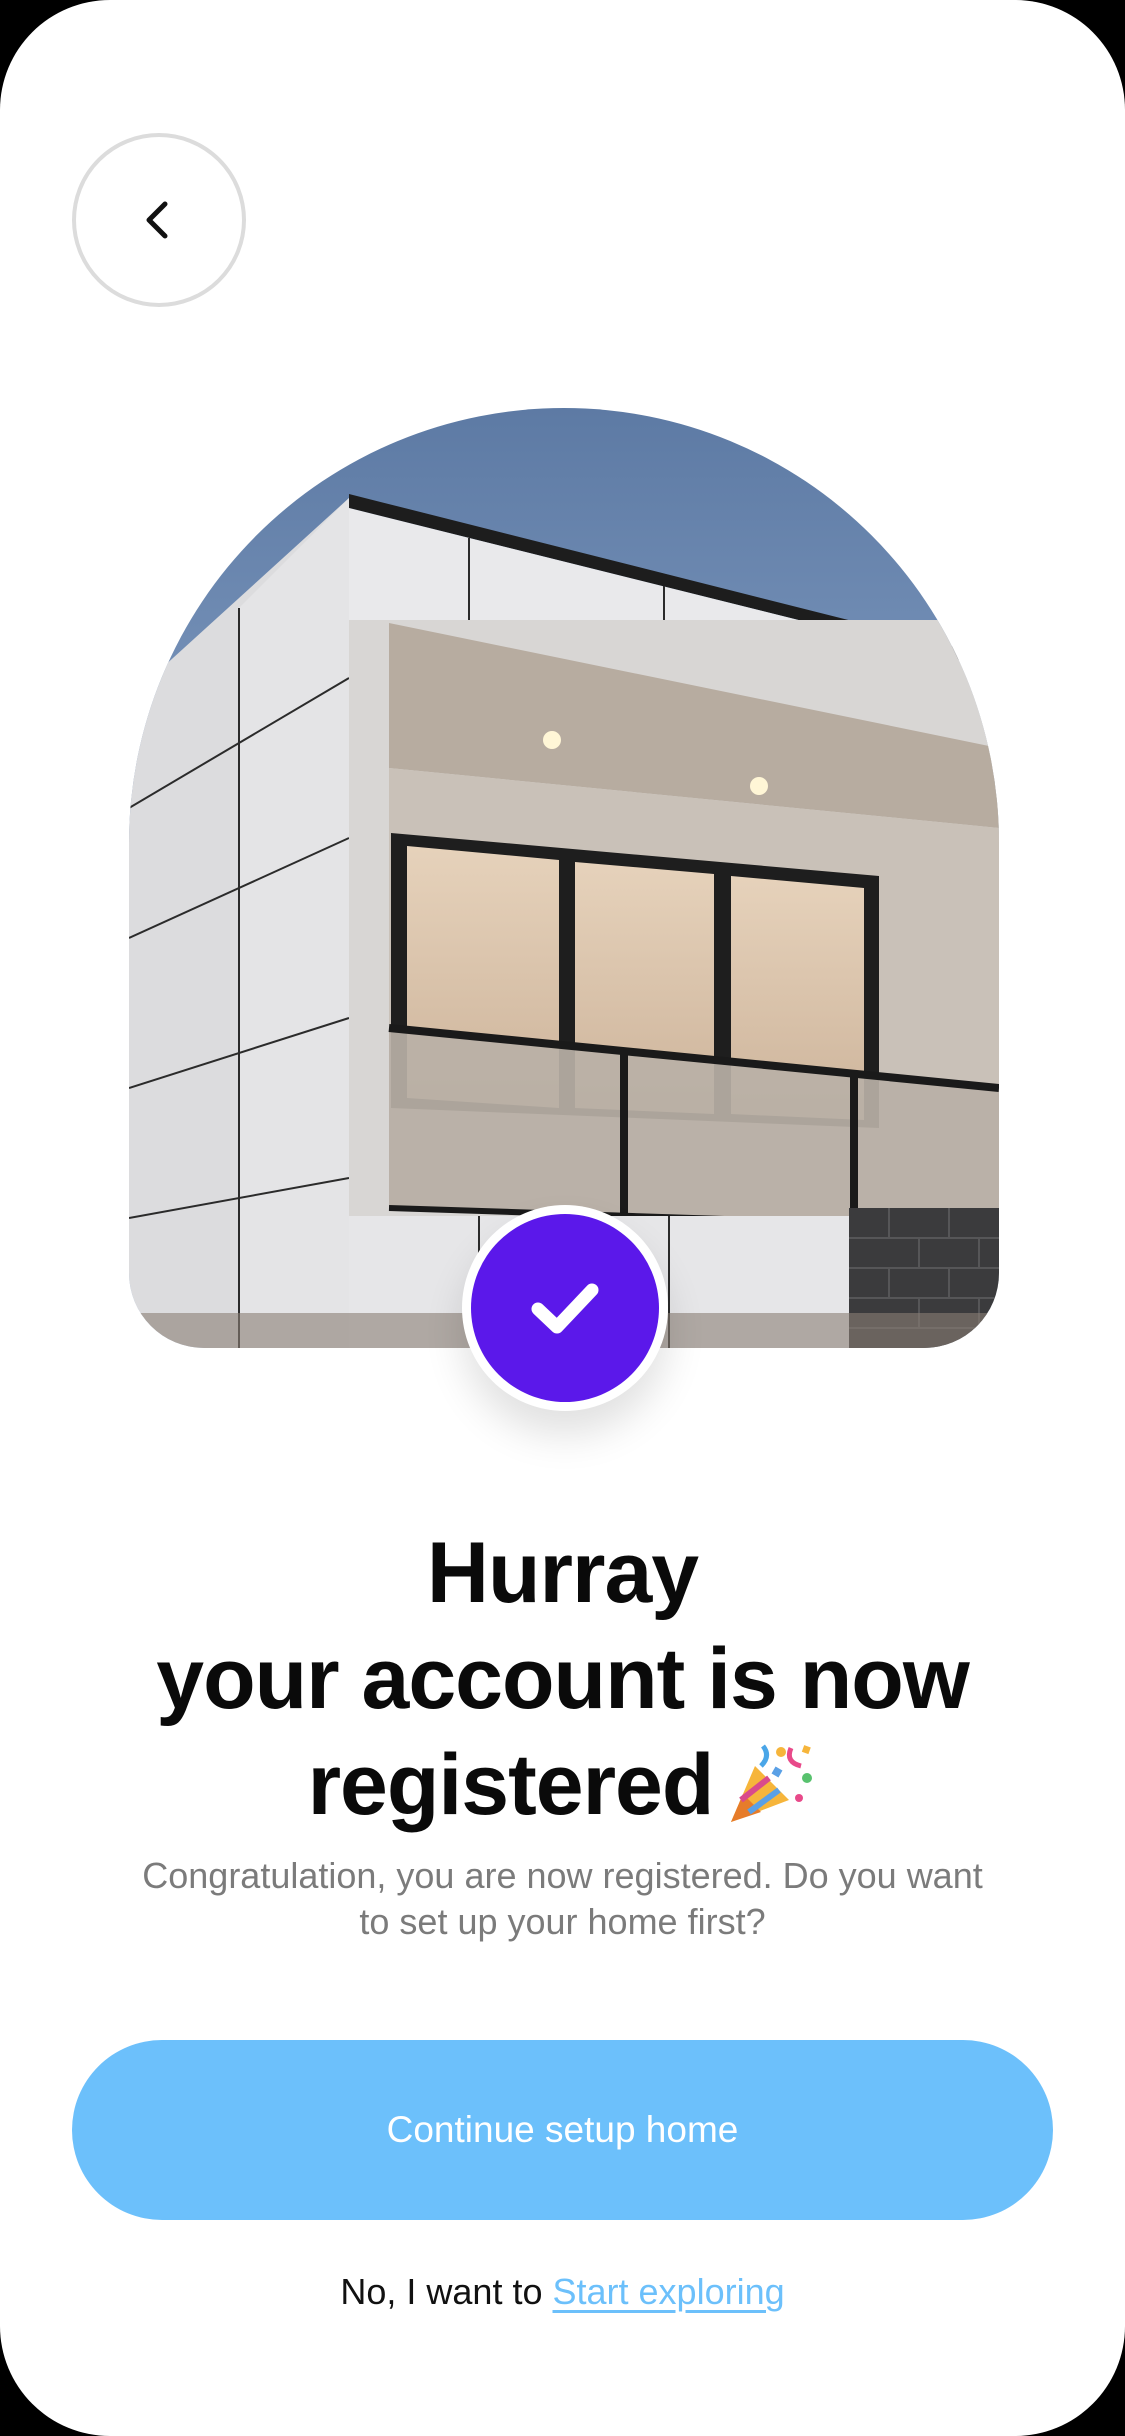 The image size is (1125, 2436). I want to click on footer-explore: No, I want to Start exploring, so click(562, 2292).